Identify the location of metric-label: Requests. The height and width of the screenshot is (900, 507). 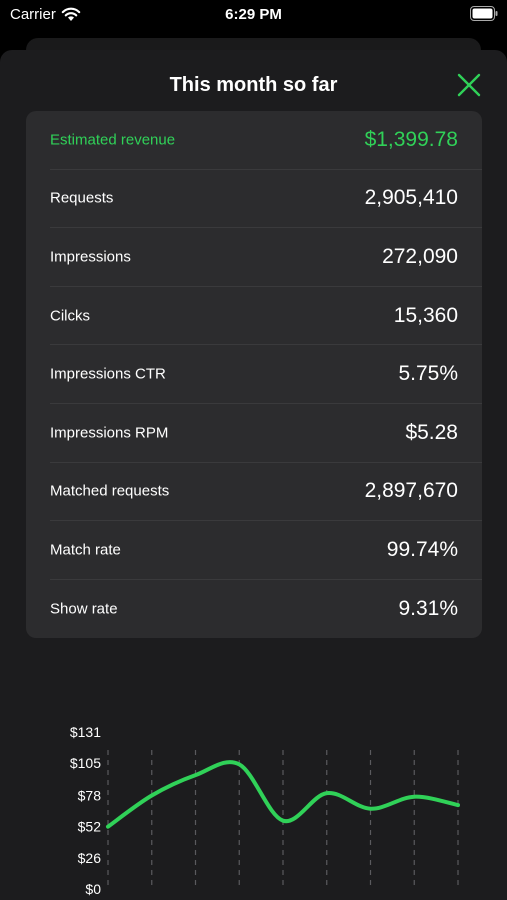
(82, 198).